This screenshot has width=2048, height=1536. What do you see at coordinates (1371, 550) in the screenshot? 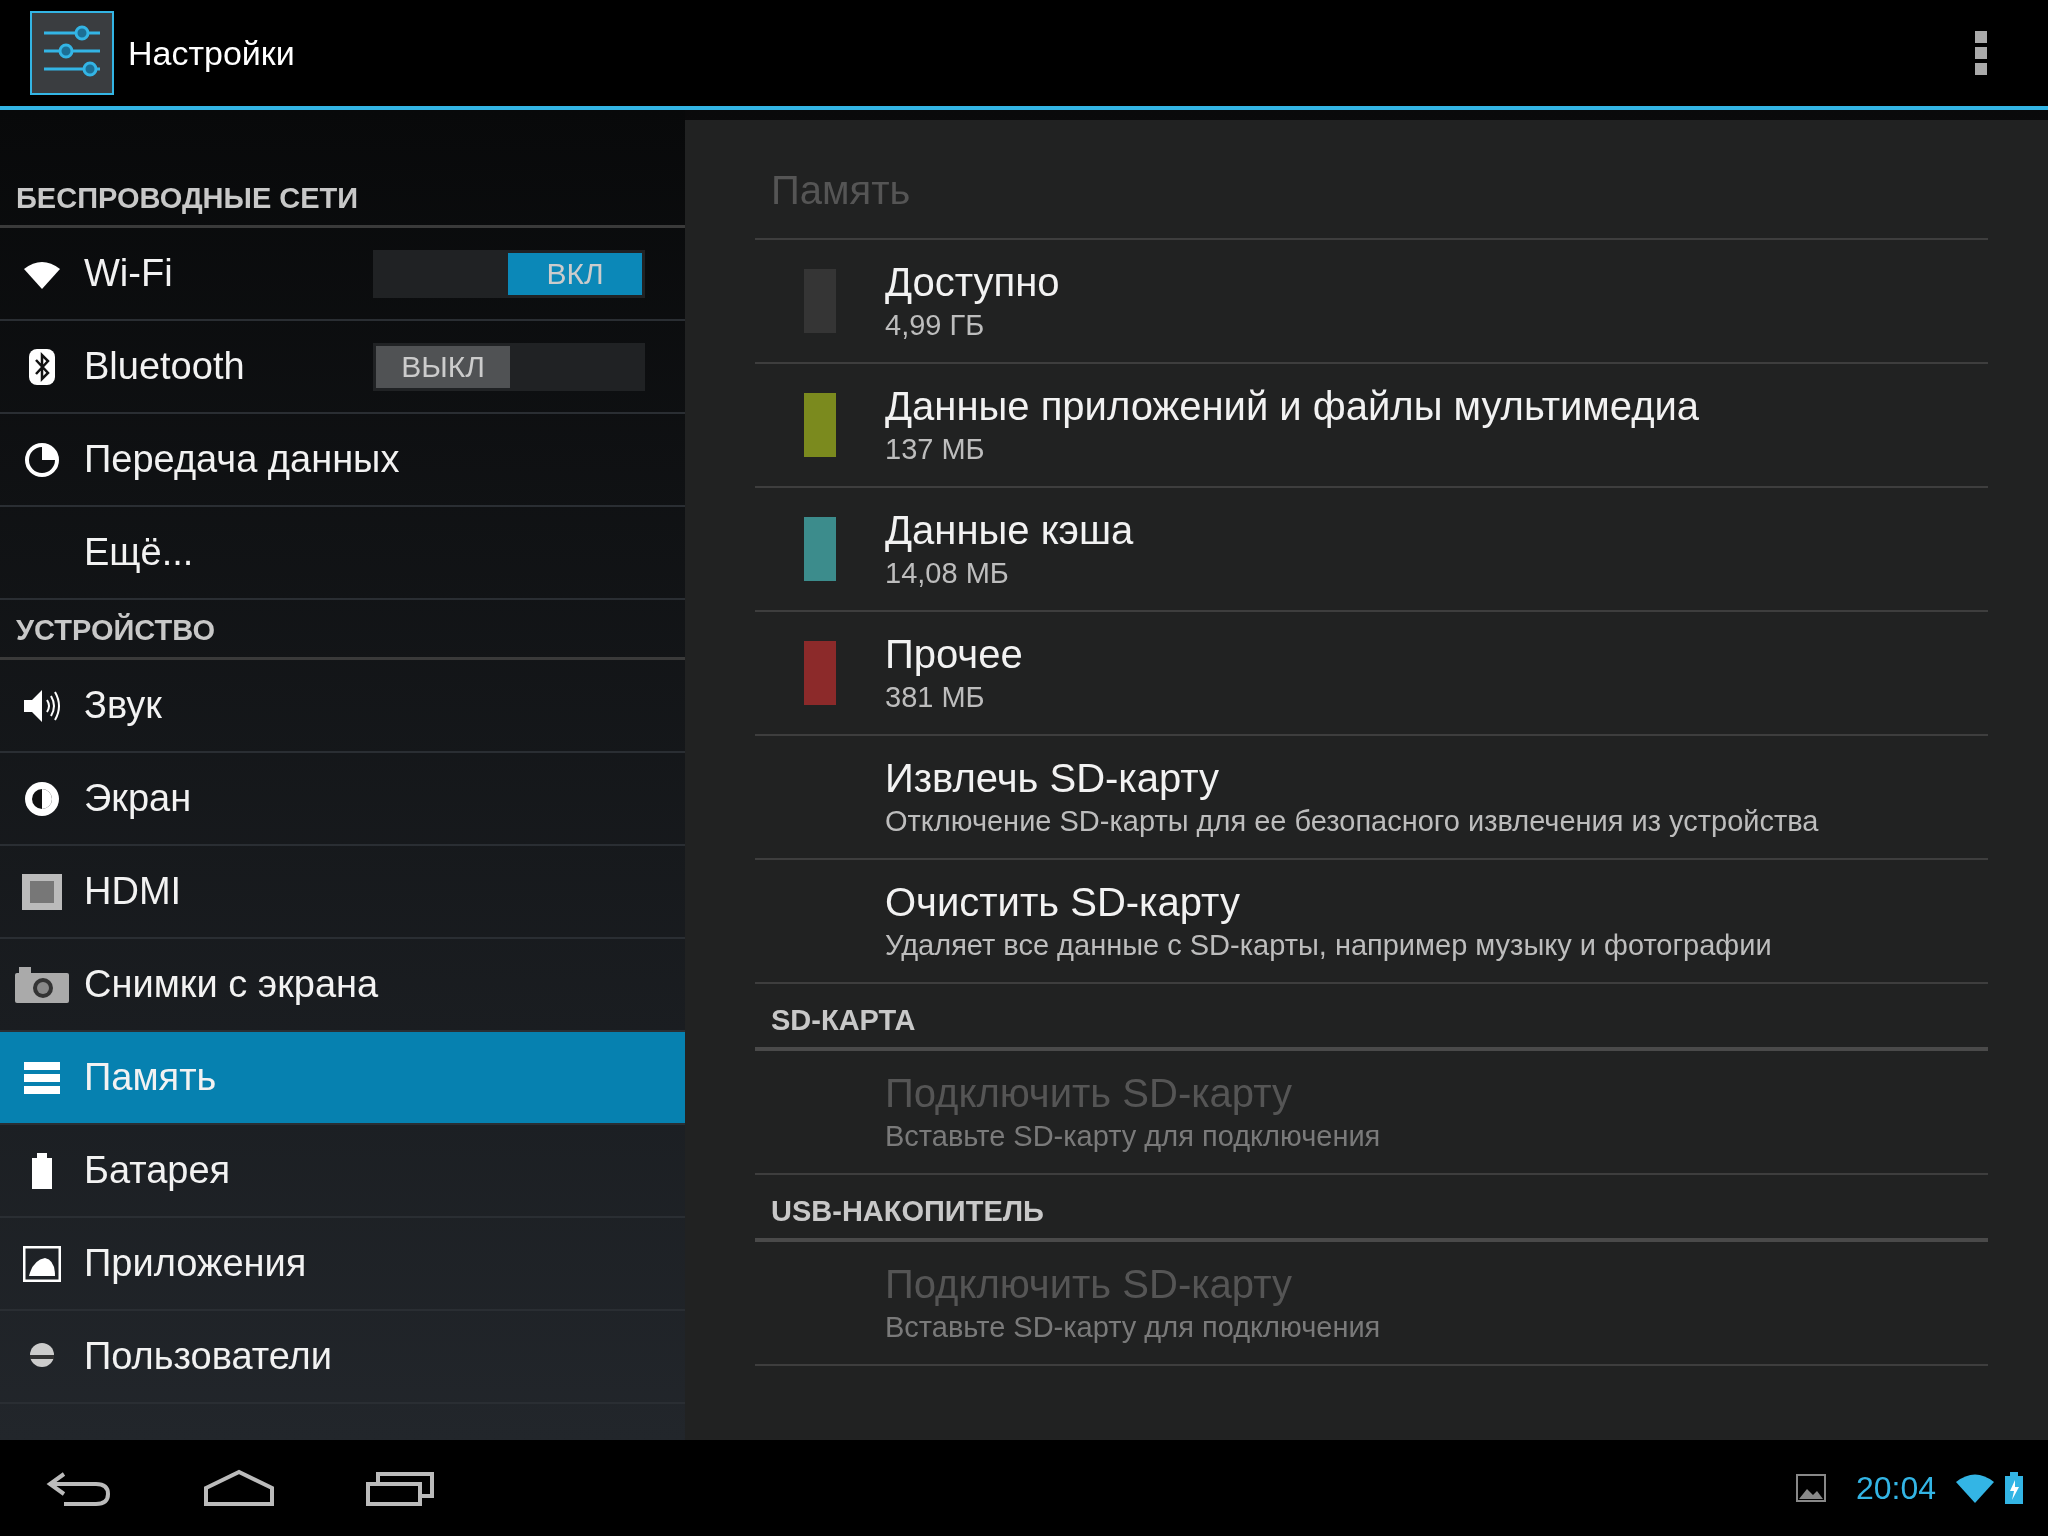
I see `storage-row: Данные кэша 14,08 МБ` at bounding box center [1371, 550].